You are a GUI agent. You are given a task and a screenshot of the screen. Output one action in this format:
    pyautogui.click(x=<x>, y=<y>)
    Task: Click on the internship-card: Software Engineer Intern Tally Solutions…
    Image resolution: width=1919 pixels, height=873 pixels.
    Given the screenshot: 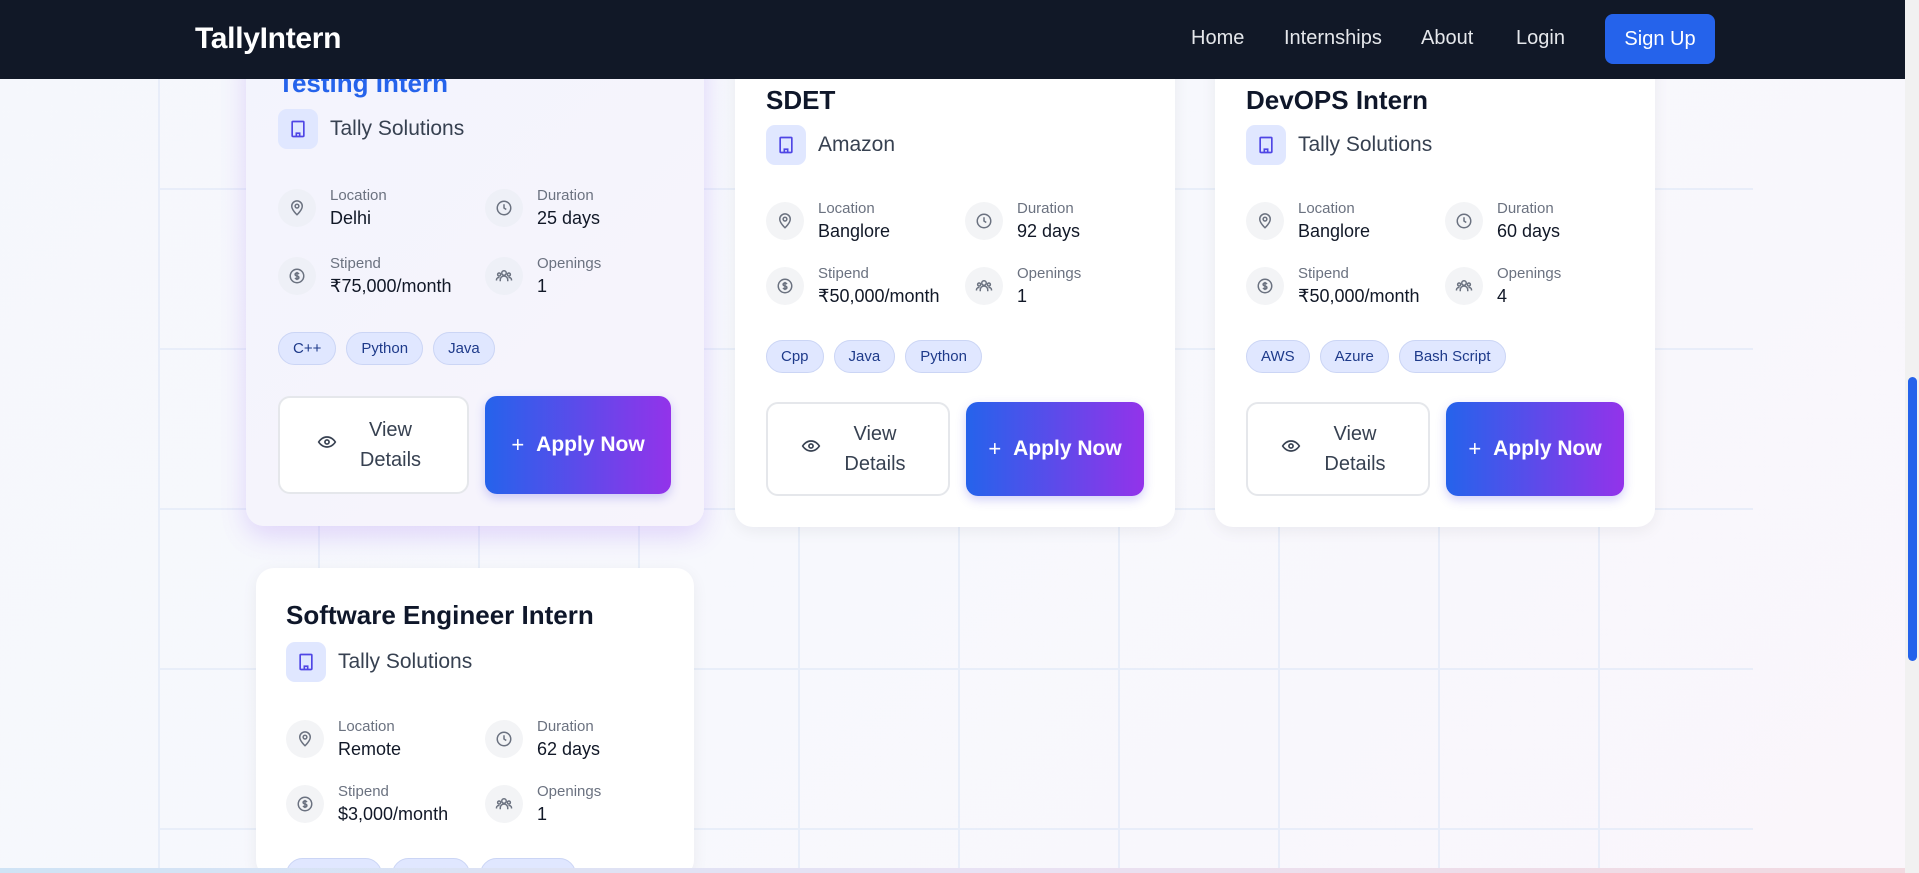 What is the action you would take?
    pyautogui.click(x=475, y=720)
    